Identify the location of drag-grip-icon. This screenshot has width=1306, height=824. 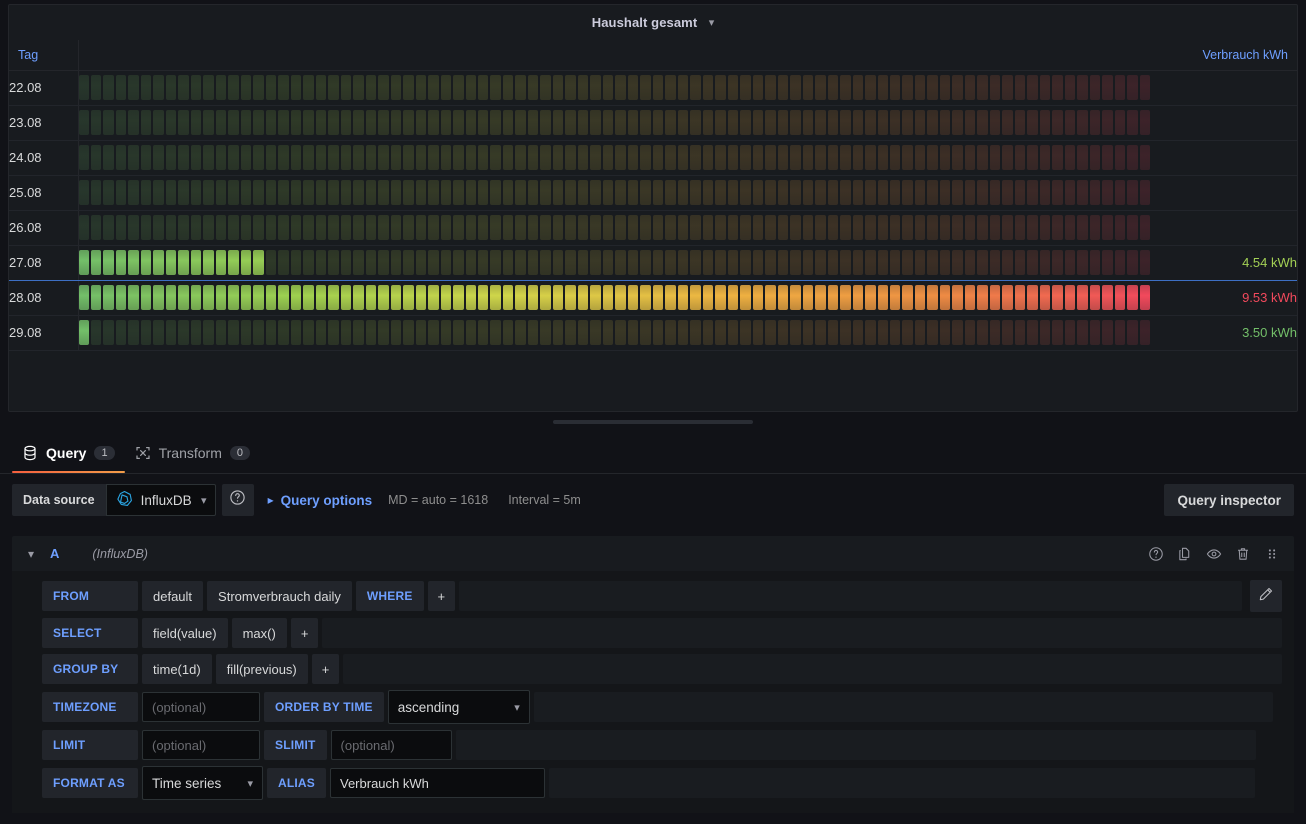
(653, 422).